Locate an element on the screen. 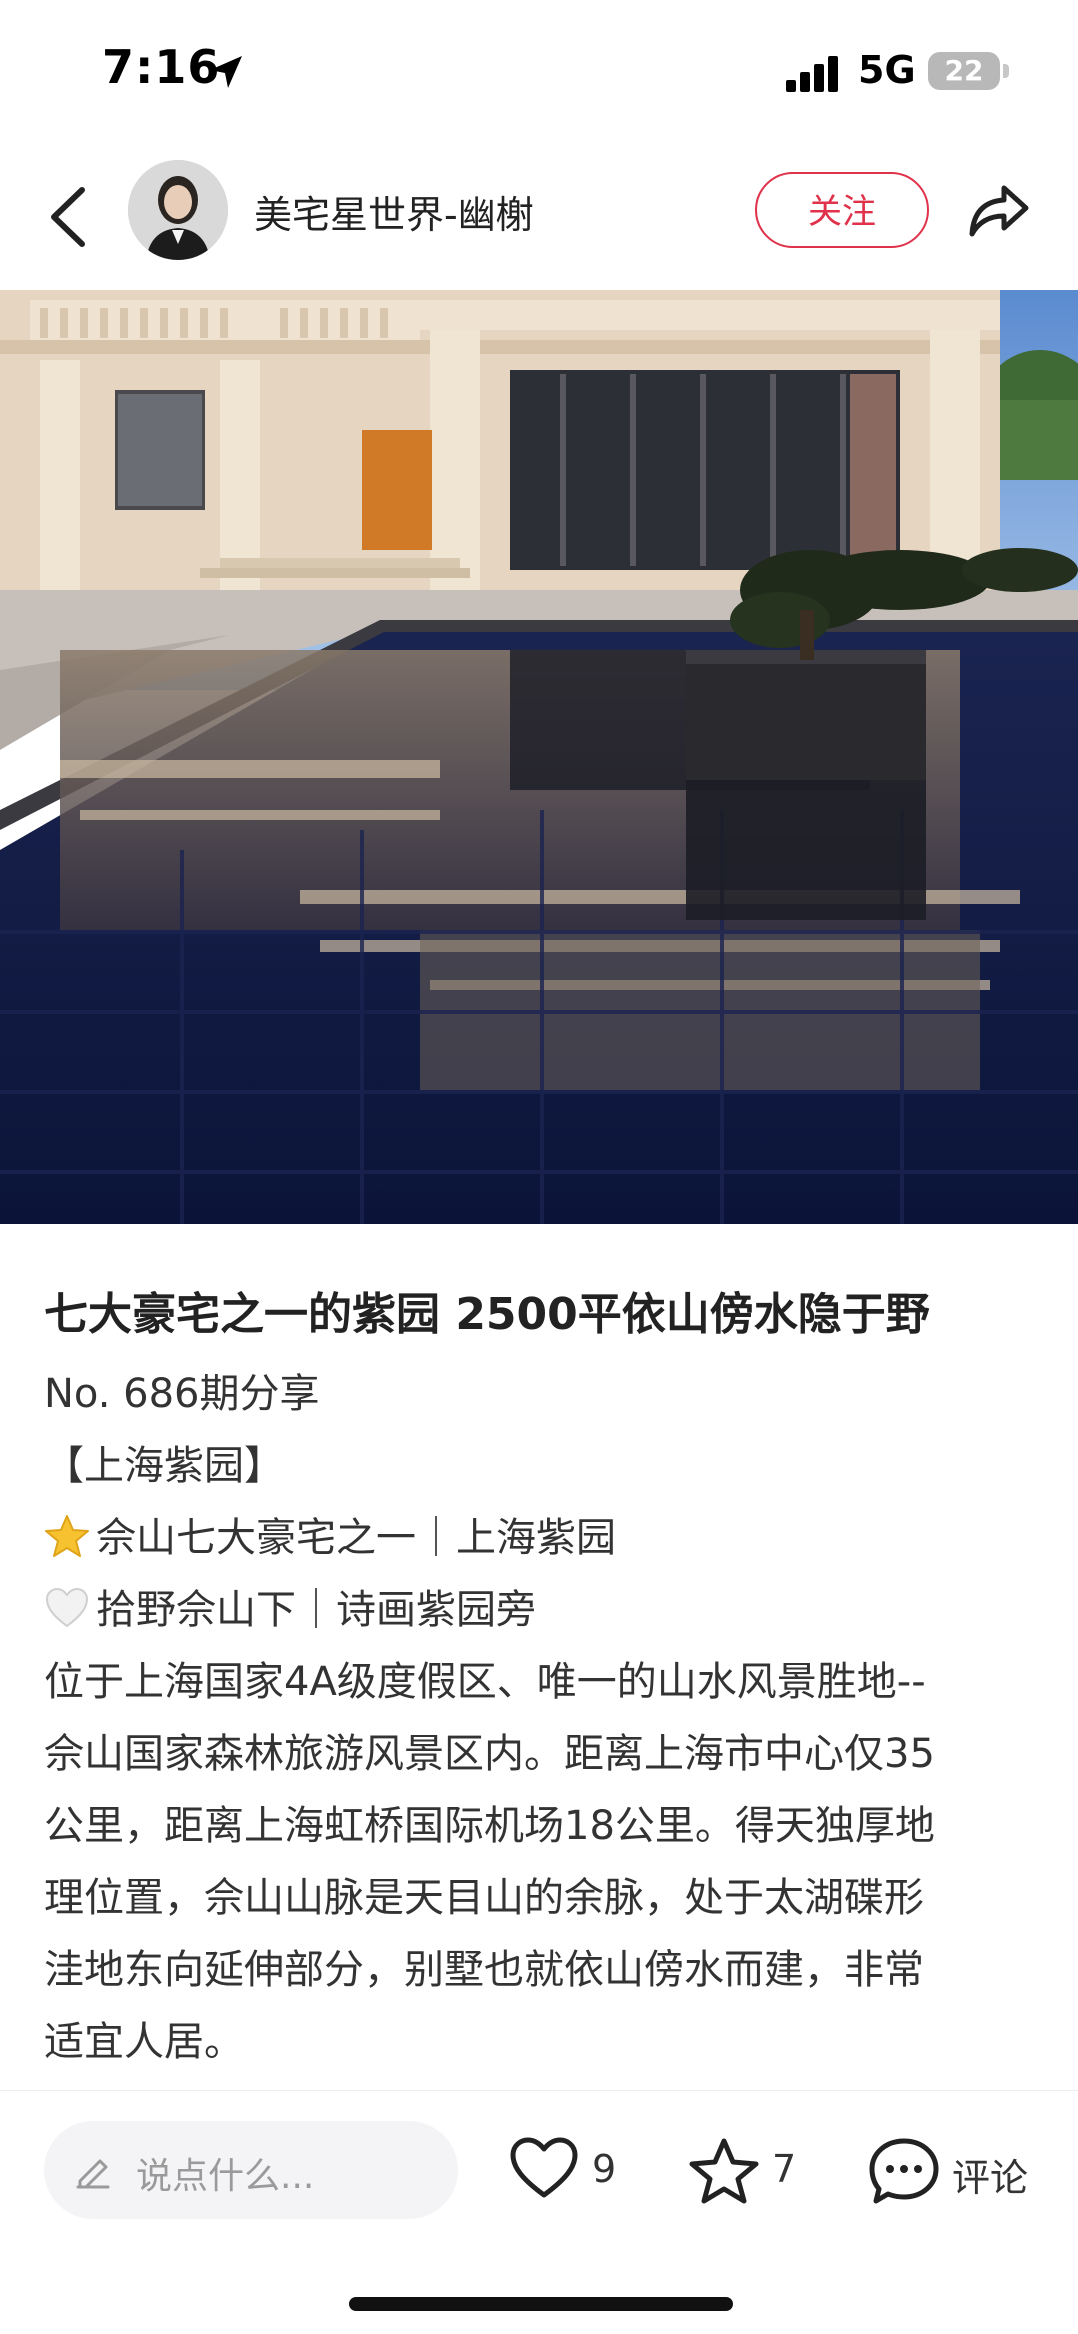  battery-icon: 22 is located at coordinates (964, 71).